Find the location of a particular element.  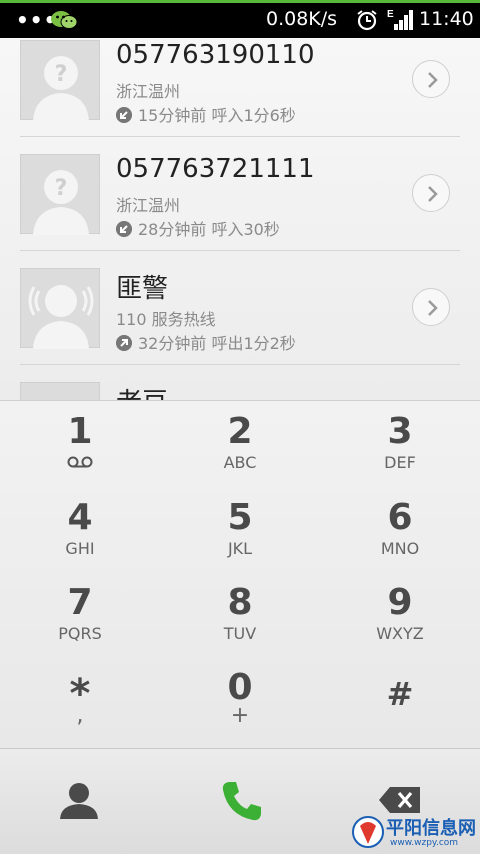

network-type: E is located at coordinates (390, 14).